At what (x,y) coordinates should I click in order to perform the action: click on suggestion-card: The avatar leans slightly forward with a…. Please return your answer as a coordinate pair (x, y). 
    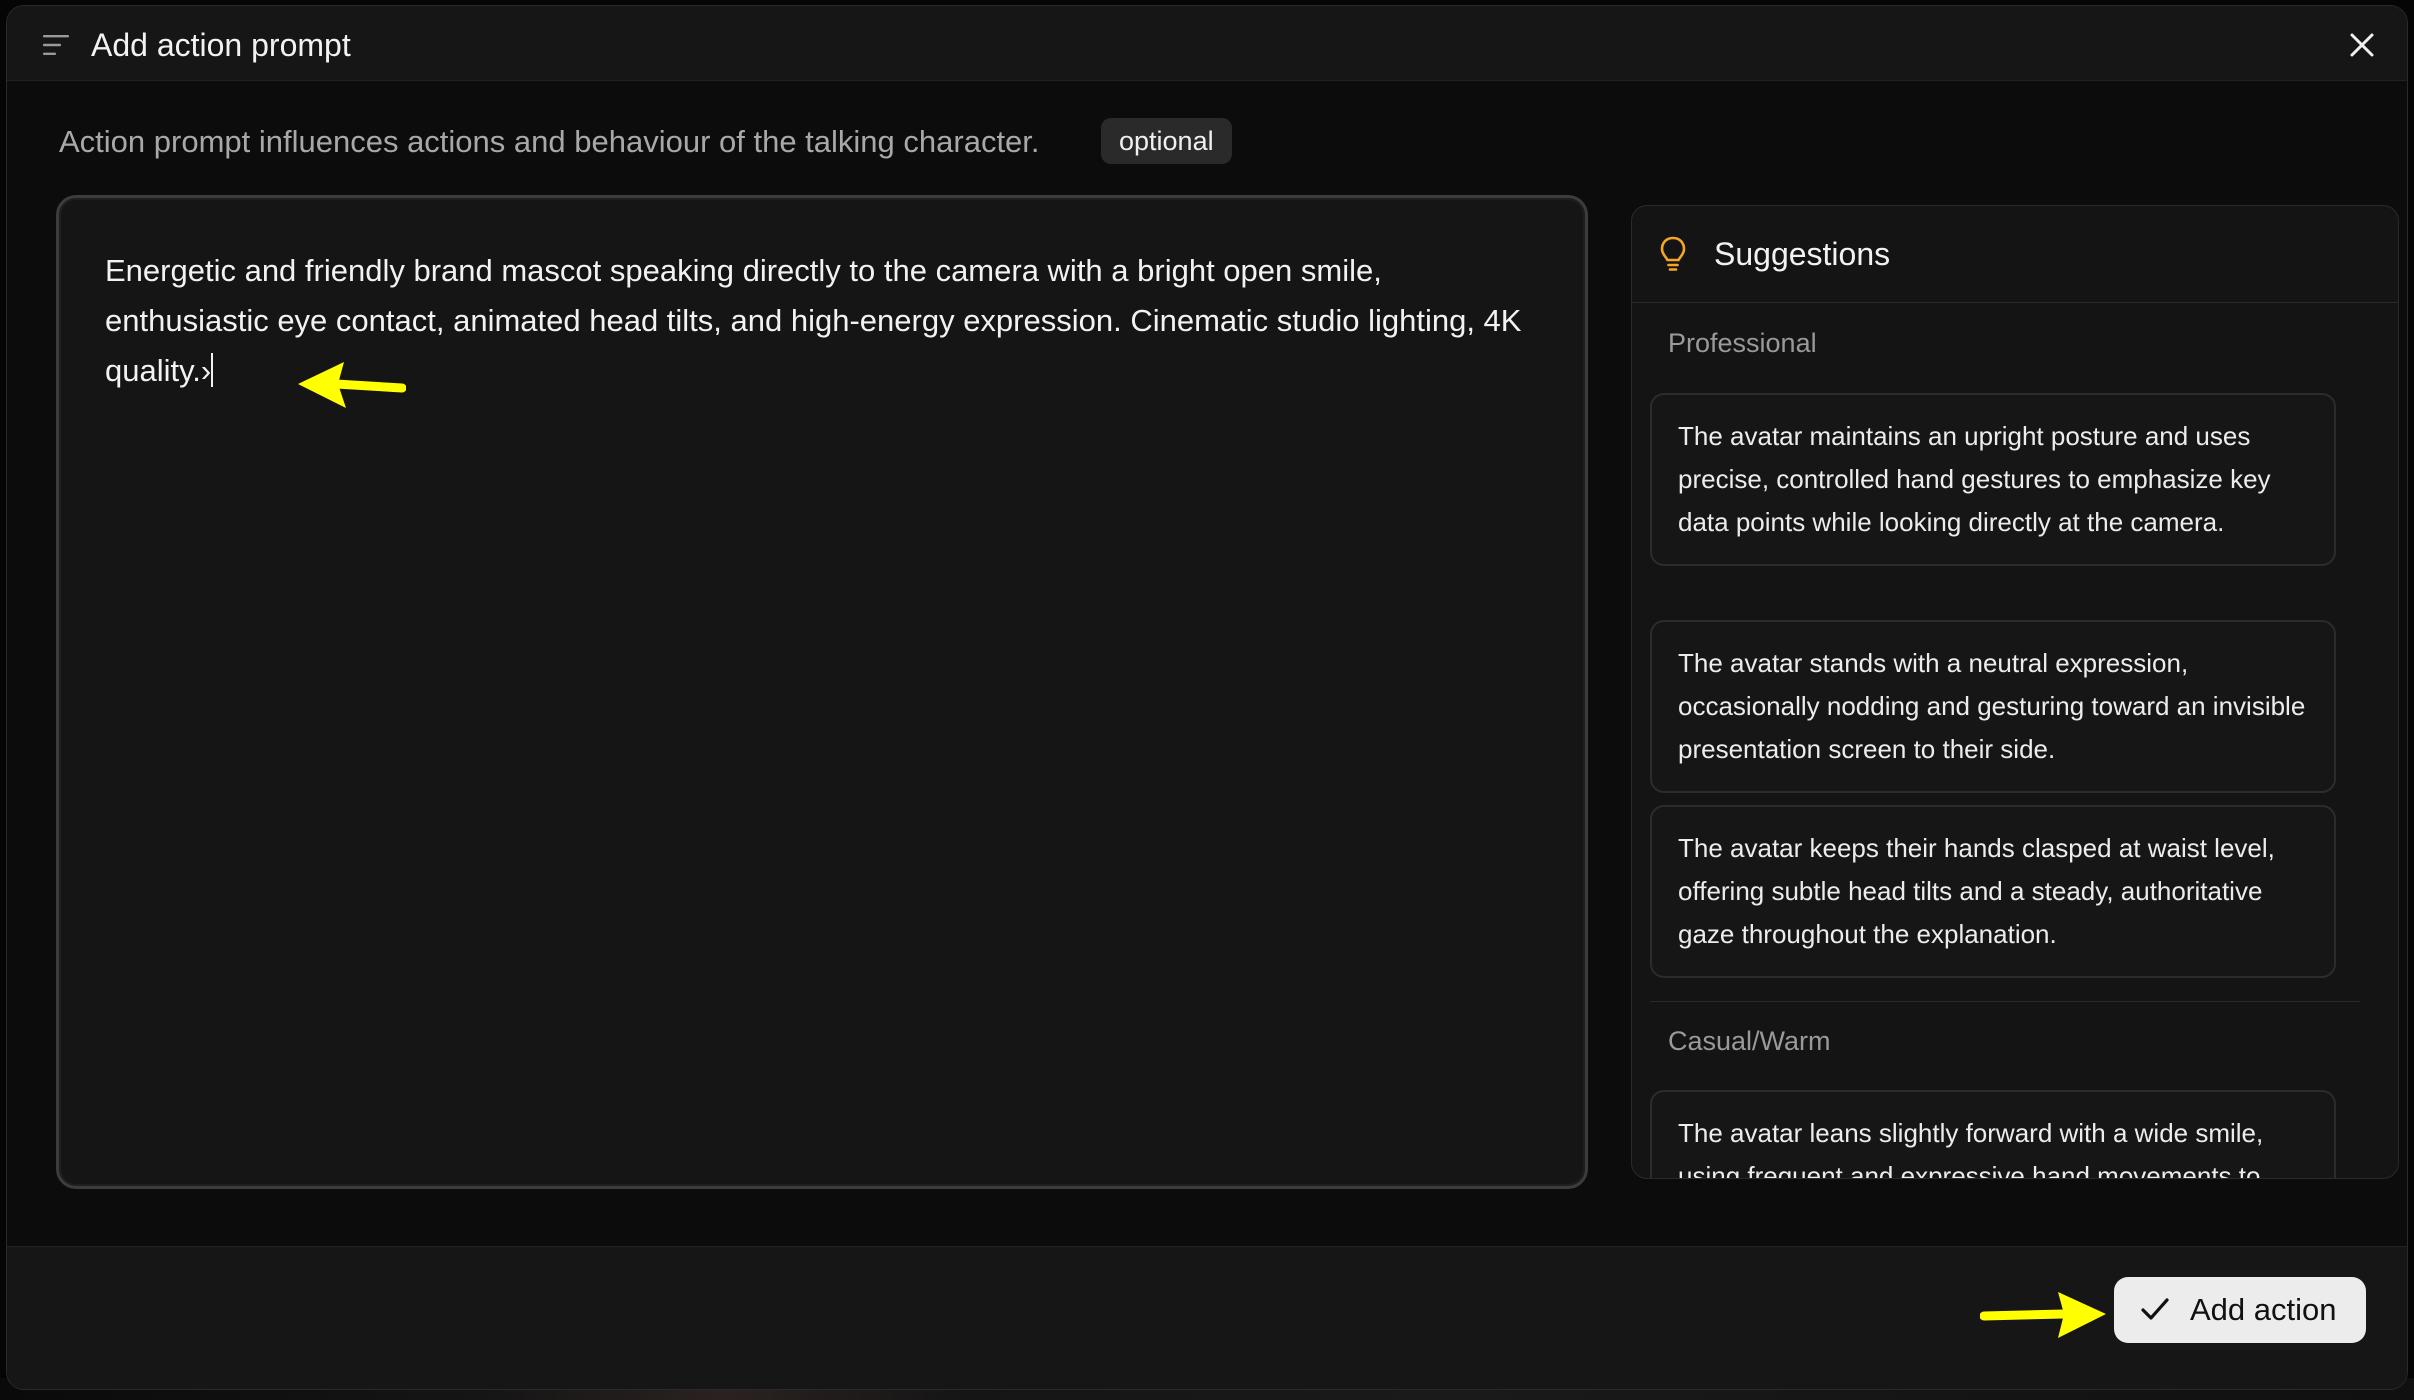
    Looking at the image, I should click on (1993, 1134).